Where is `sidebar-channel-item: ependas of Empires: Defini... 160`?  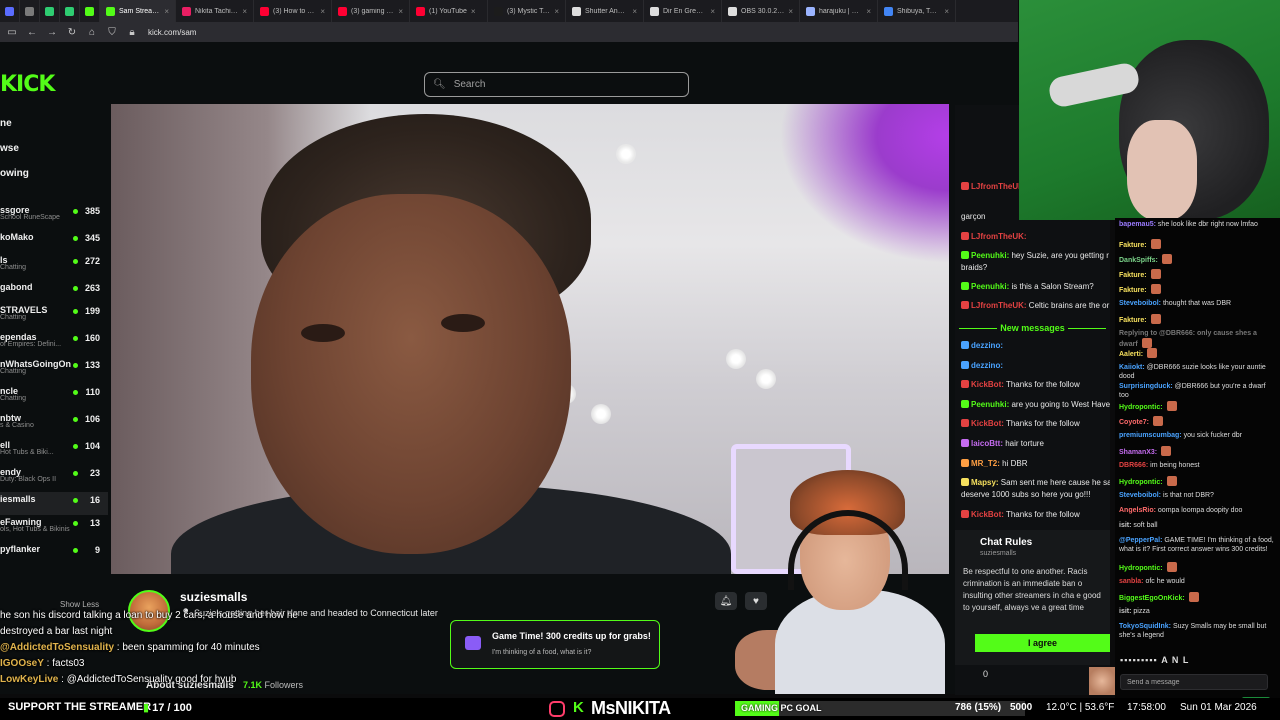 sidebar-channel-item: ependas of Empires: Defini... 160 is located at coordinates (54, 343).